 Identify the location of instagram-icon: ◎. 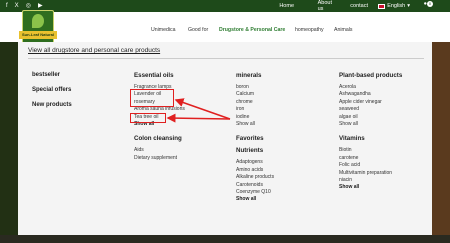
(28, 6).